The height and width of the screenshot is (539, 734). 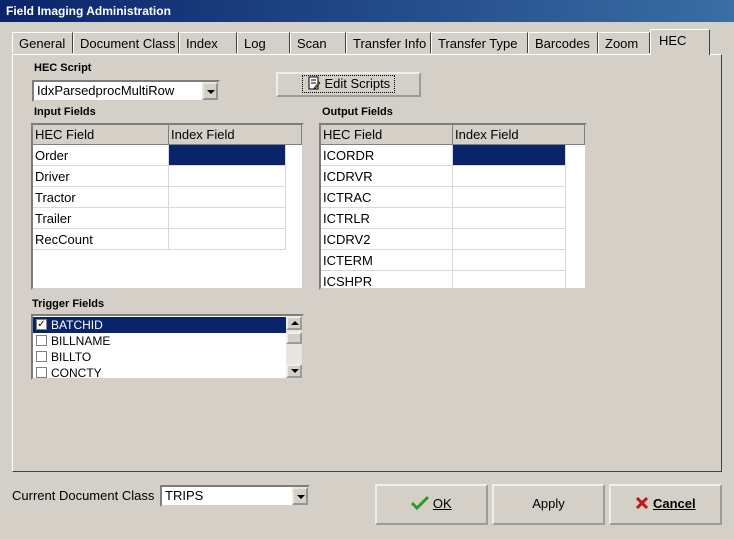 What do you see at coordinates (101, 176) in the screenshot?
I see `input-hec-cell: Driver` at bounding box center [101, 176].